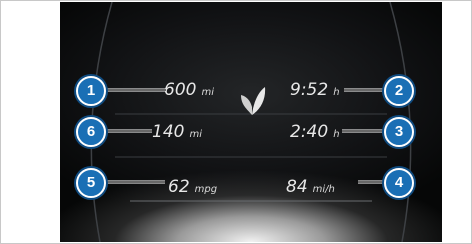  What do you see at coordinates (91, 132) in the screenshot?
I see `callout-badge-6: 6` at bounding box center [91, 132].